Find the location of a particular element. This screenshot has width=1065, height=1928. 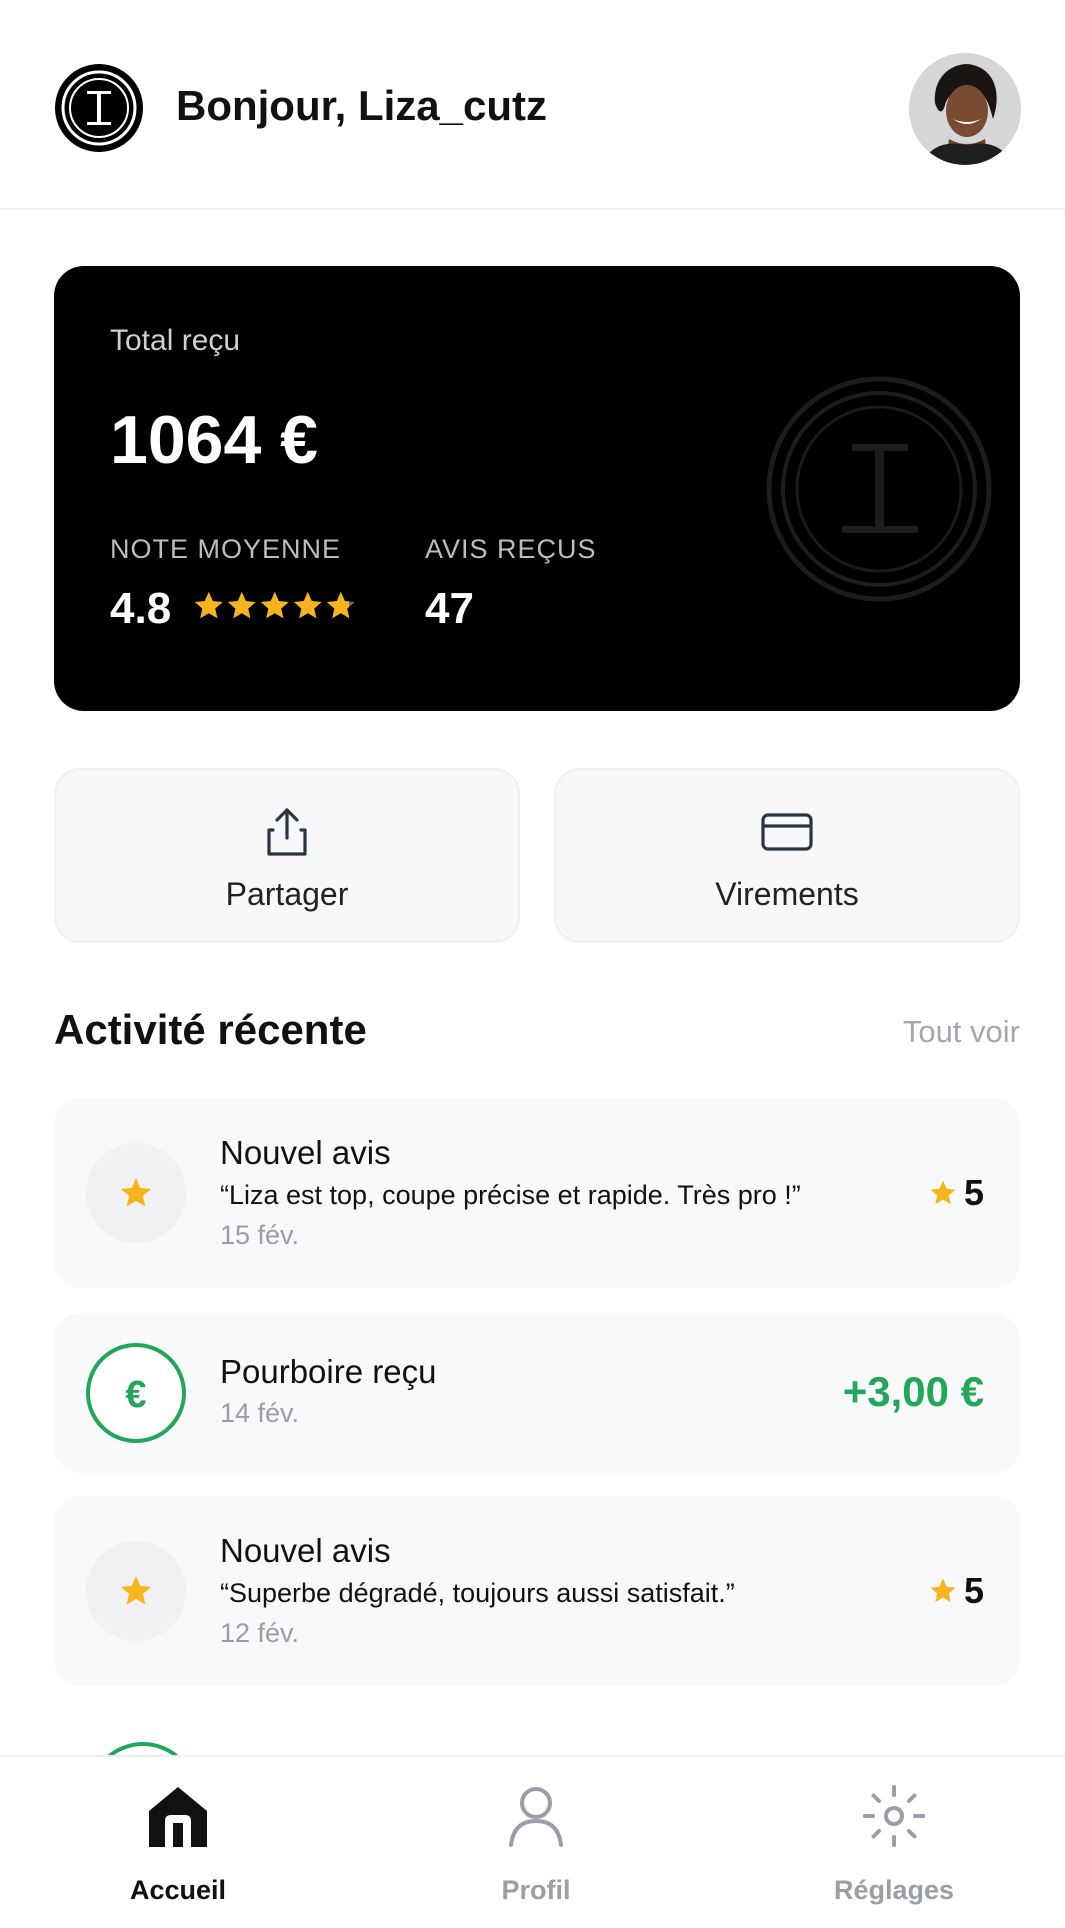

rating-stars is located at coordinates (277, 606).